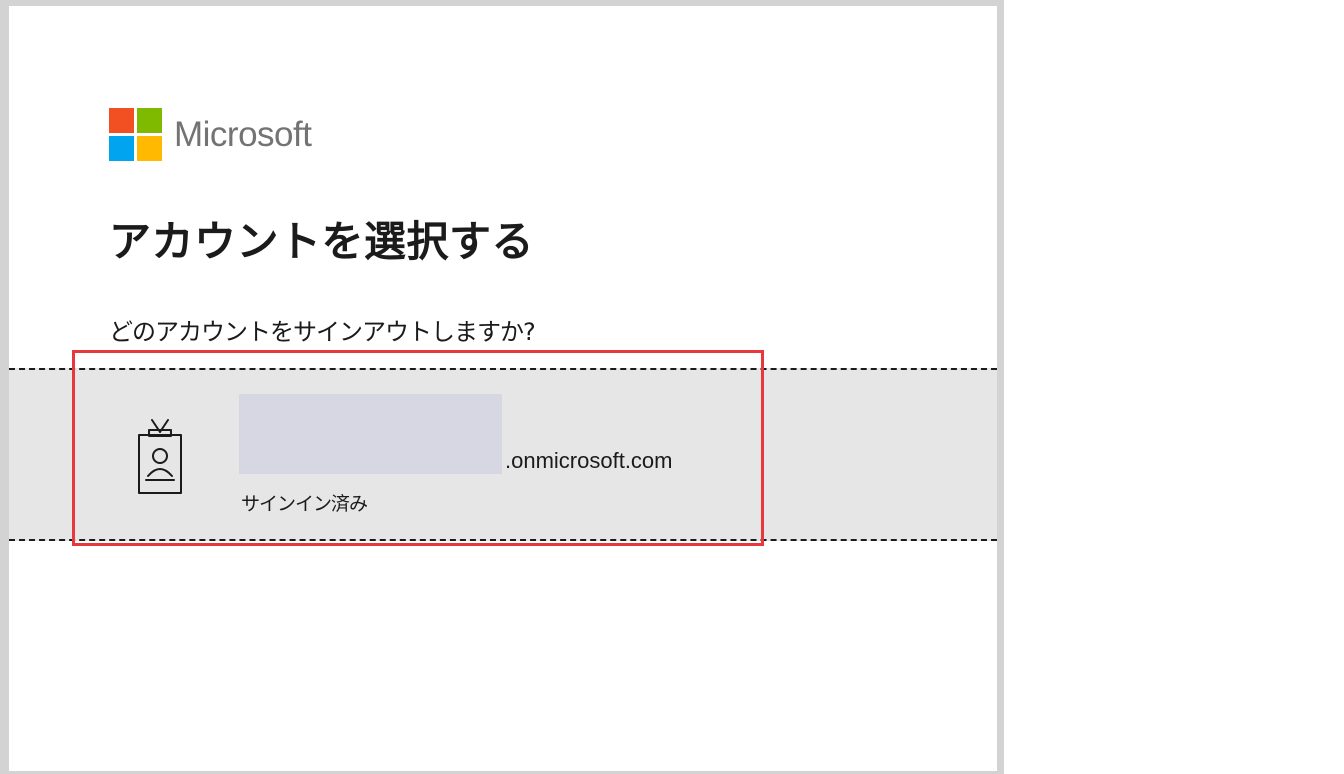 Image resolution: width=1344 pixels, height=774 pixels. Describe the element at coordinates (370, 434) in the screenshot. I see `email-redaction` at that location.